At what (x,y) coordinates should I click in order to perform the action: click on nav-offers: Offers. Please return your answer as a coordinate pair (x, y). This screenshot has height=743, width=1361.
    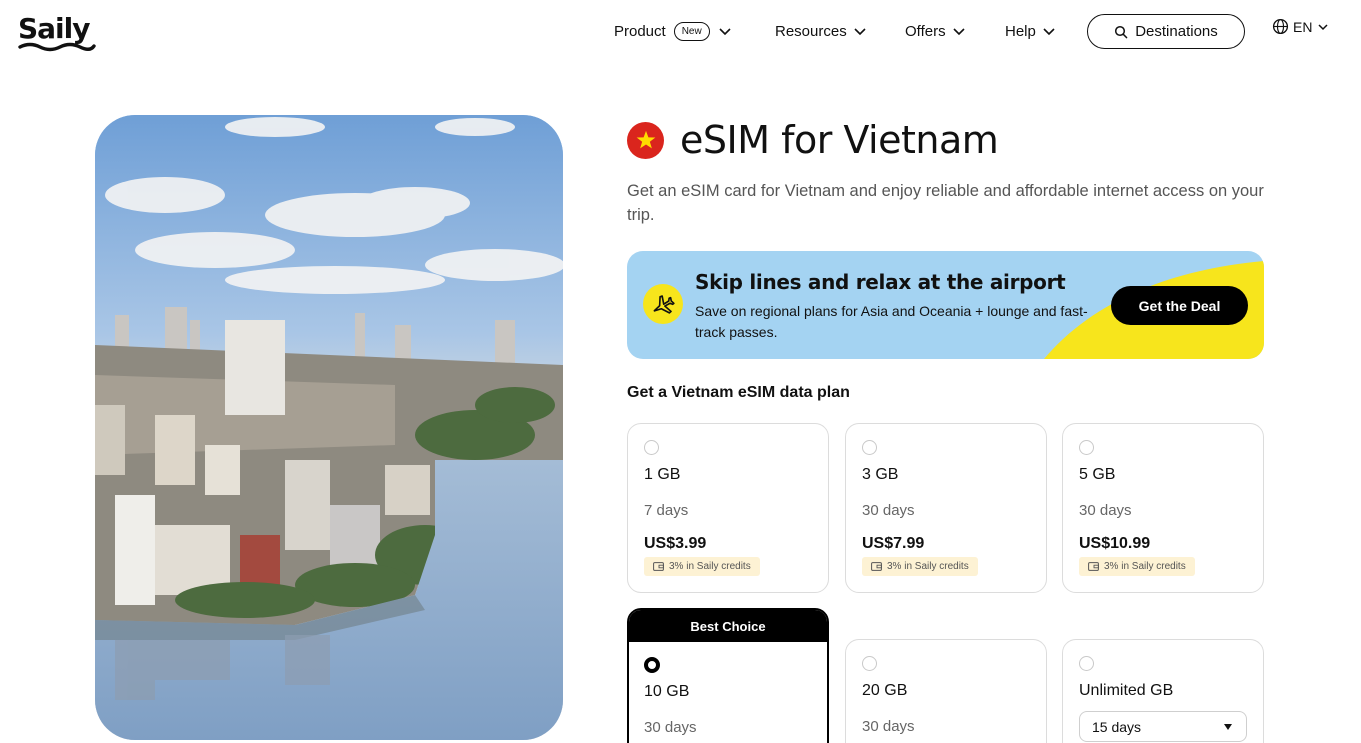
    Looking at the image, I should click on (935, 31).